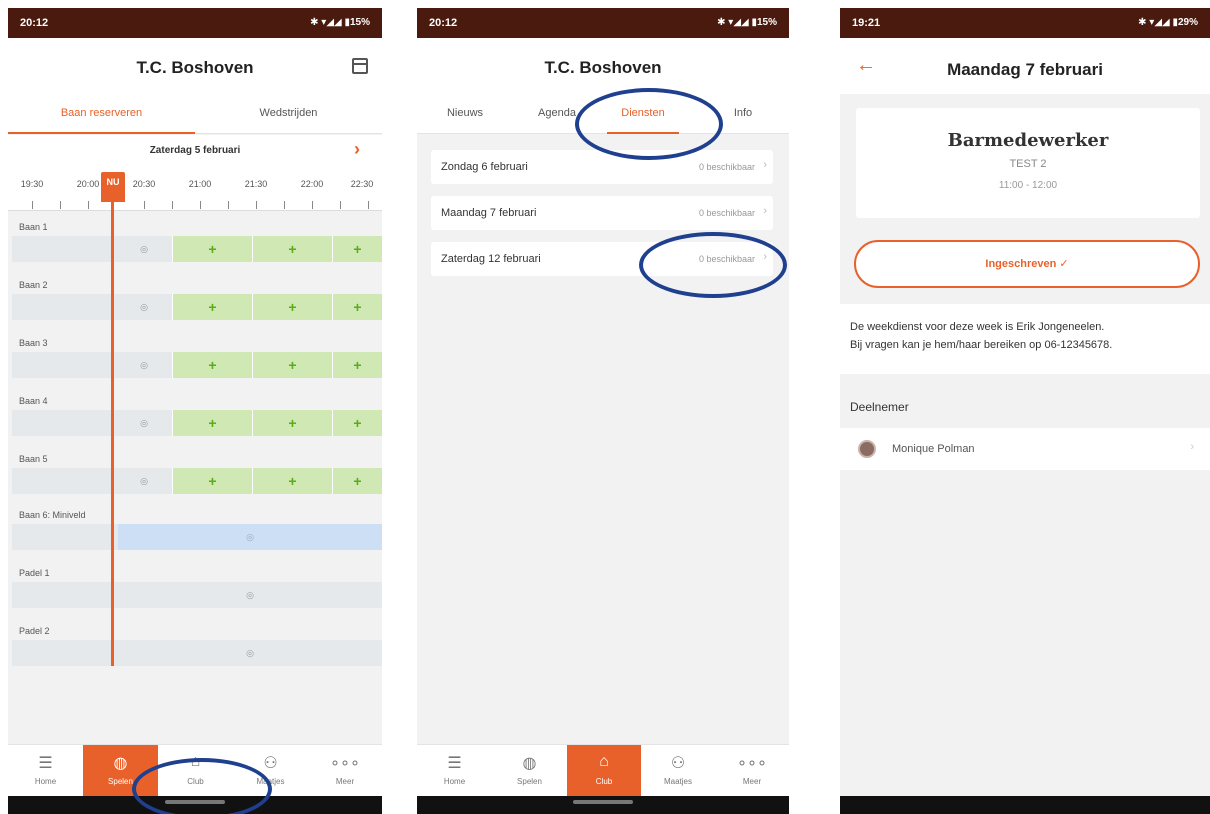  I want to click on time-label: 22:00, so click(312, 184).